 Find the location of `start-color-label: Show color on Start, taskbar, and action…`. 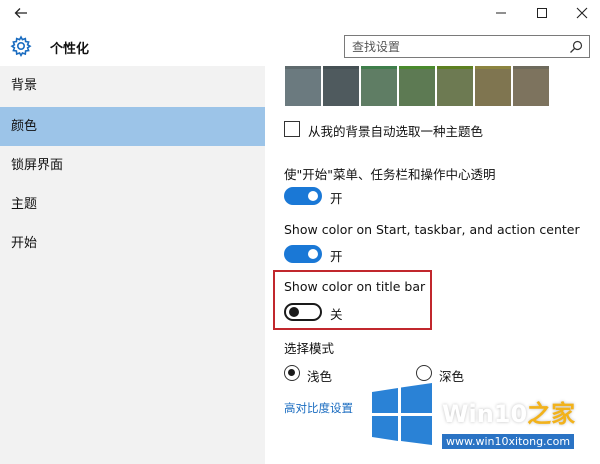

start-color-label: Show color on Start, taskbar, and action… is located at coordinates (432, 229).